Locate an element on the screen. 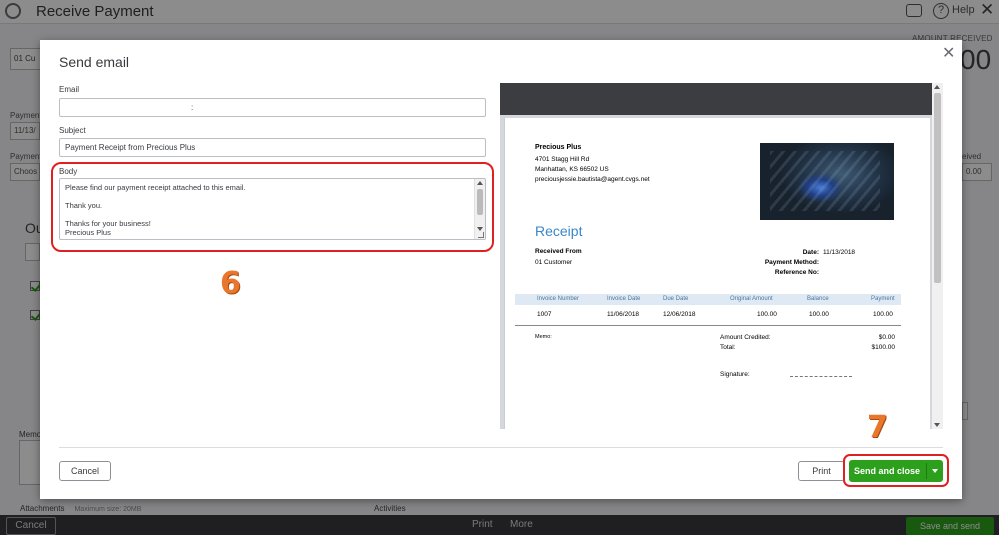 The height and width of the screenshot is (535, 999). date-value: 11/13/2018 is located at coordinates (839, 252).